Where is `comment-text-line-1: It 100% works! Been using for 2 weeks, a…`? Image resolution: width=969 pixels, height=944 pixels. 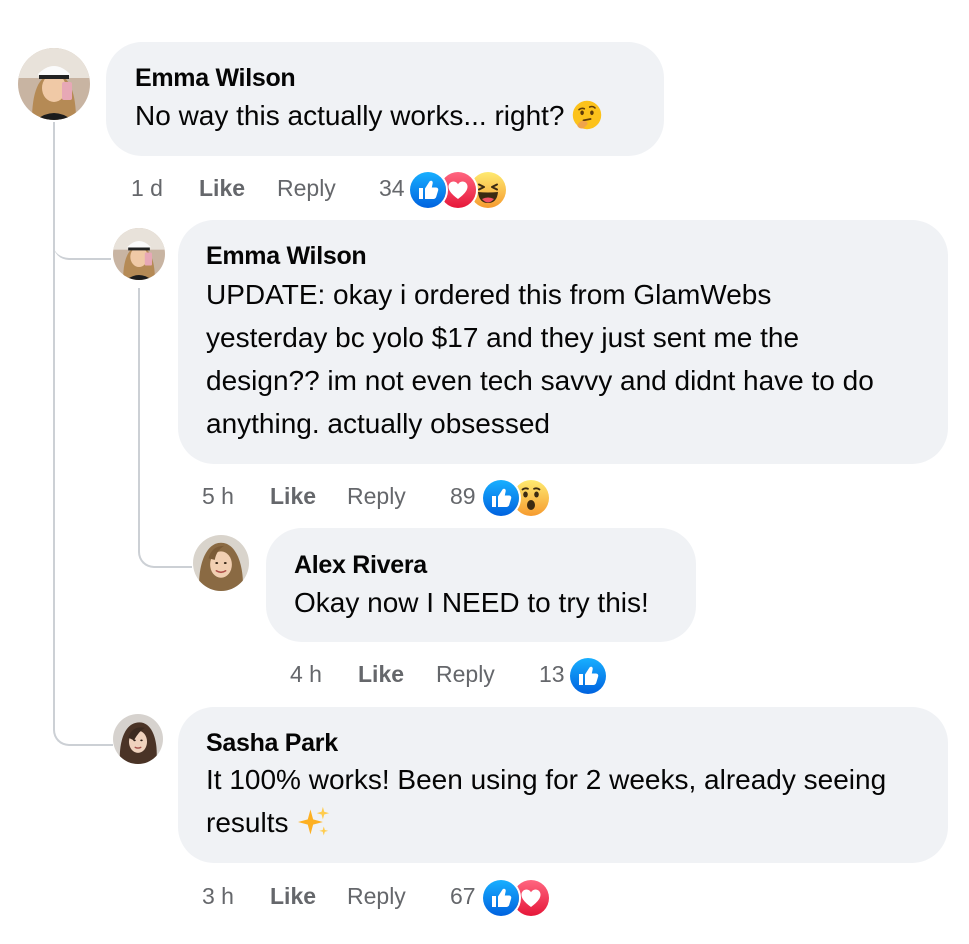 comment-text-line-1: It 100% works! Been using for 2 weeks, a… is located at coordinates (546, 779).